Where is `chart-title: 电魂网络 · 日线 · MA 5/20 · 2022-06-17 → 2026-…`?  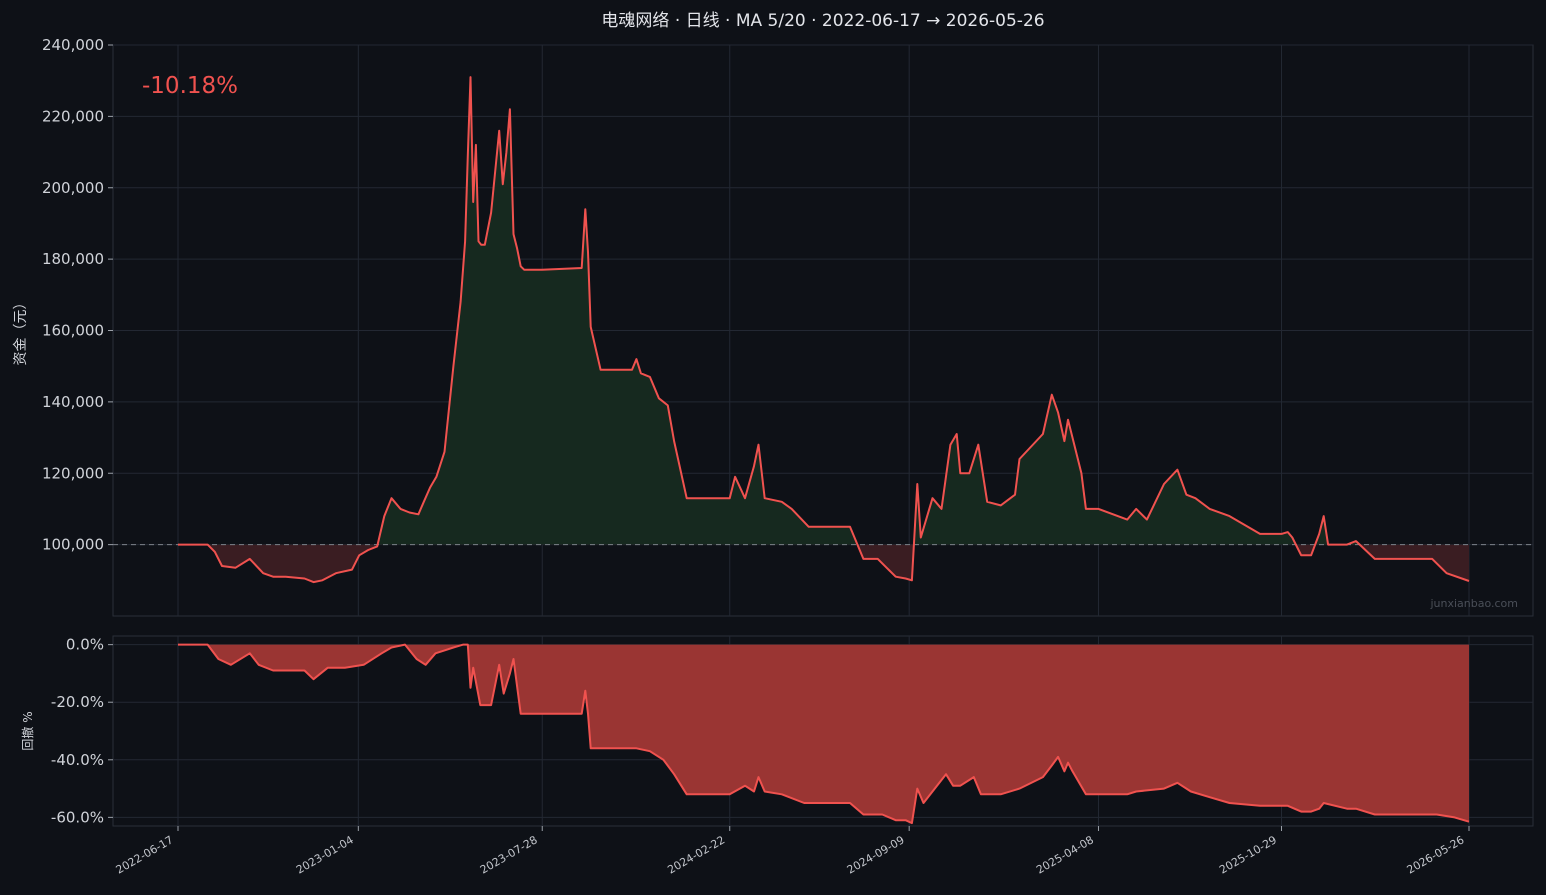
chart-title: 电魂网络 · 日线 · MA 5/20 · 2022-06-17 → 2026-… is located at coordinates (822, 21).